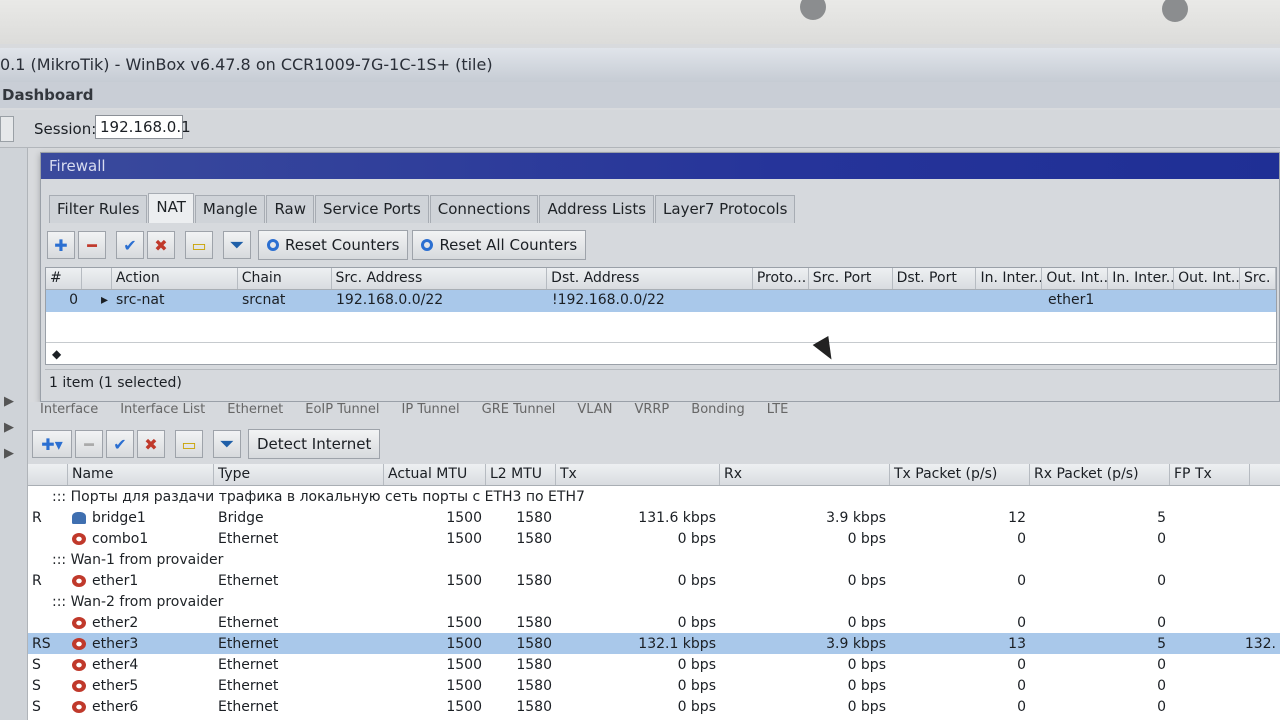  I want to click on tab-ethernet: Ethernet, so click(255, 409).